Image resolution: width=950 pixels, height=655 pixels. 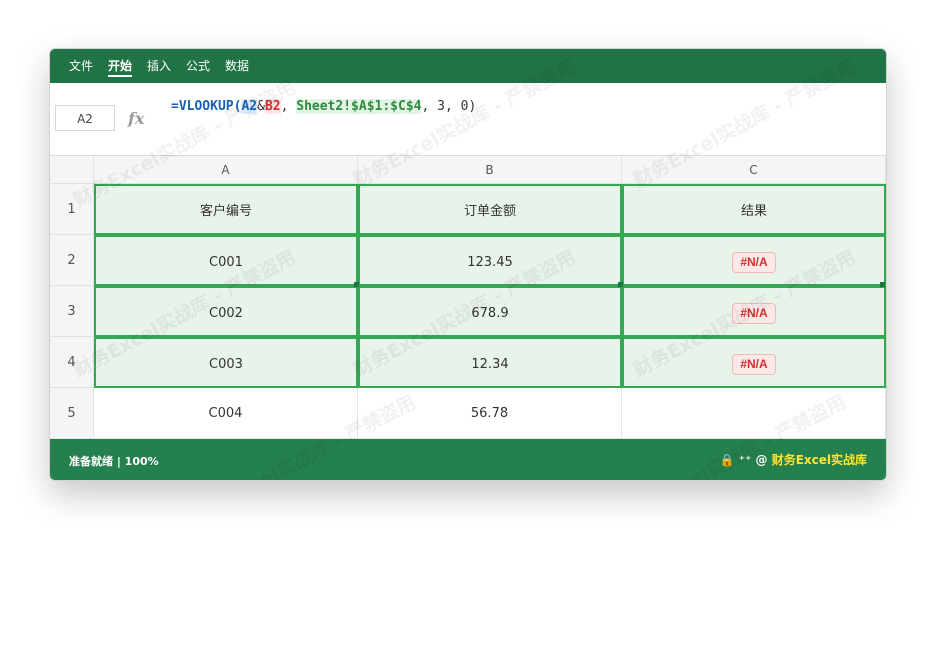 I want to click on formula-sep: ,, so click(x=288, y=106).